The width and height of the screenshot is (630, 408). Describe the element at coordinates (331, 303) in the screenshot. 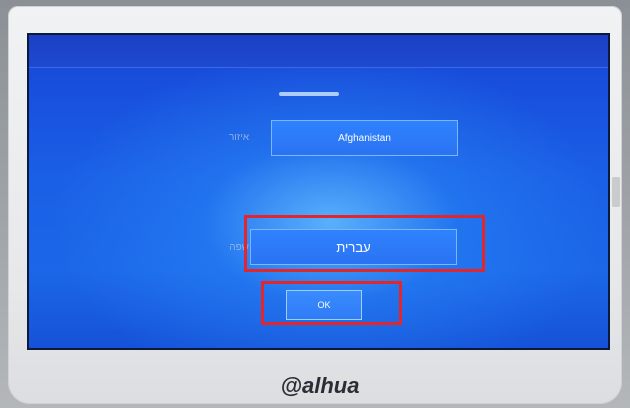

I see `ok-highlight-box` at that location.